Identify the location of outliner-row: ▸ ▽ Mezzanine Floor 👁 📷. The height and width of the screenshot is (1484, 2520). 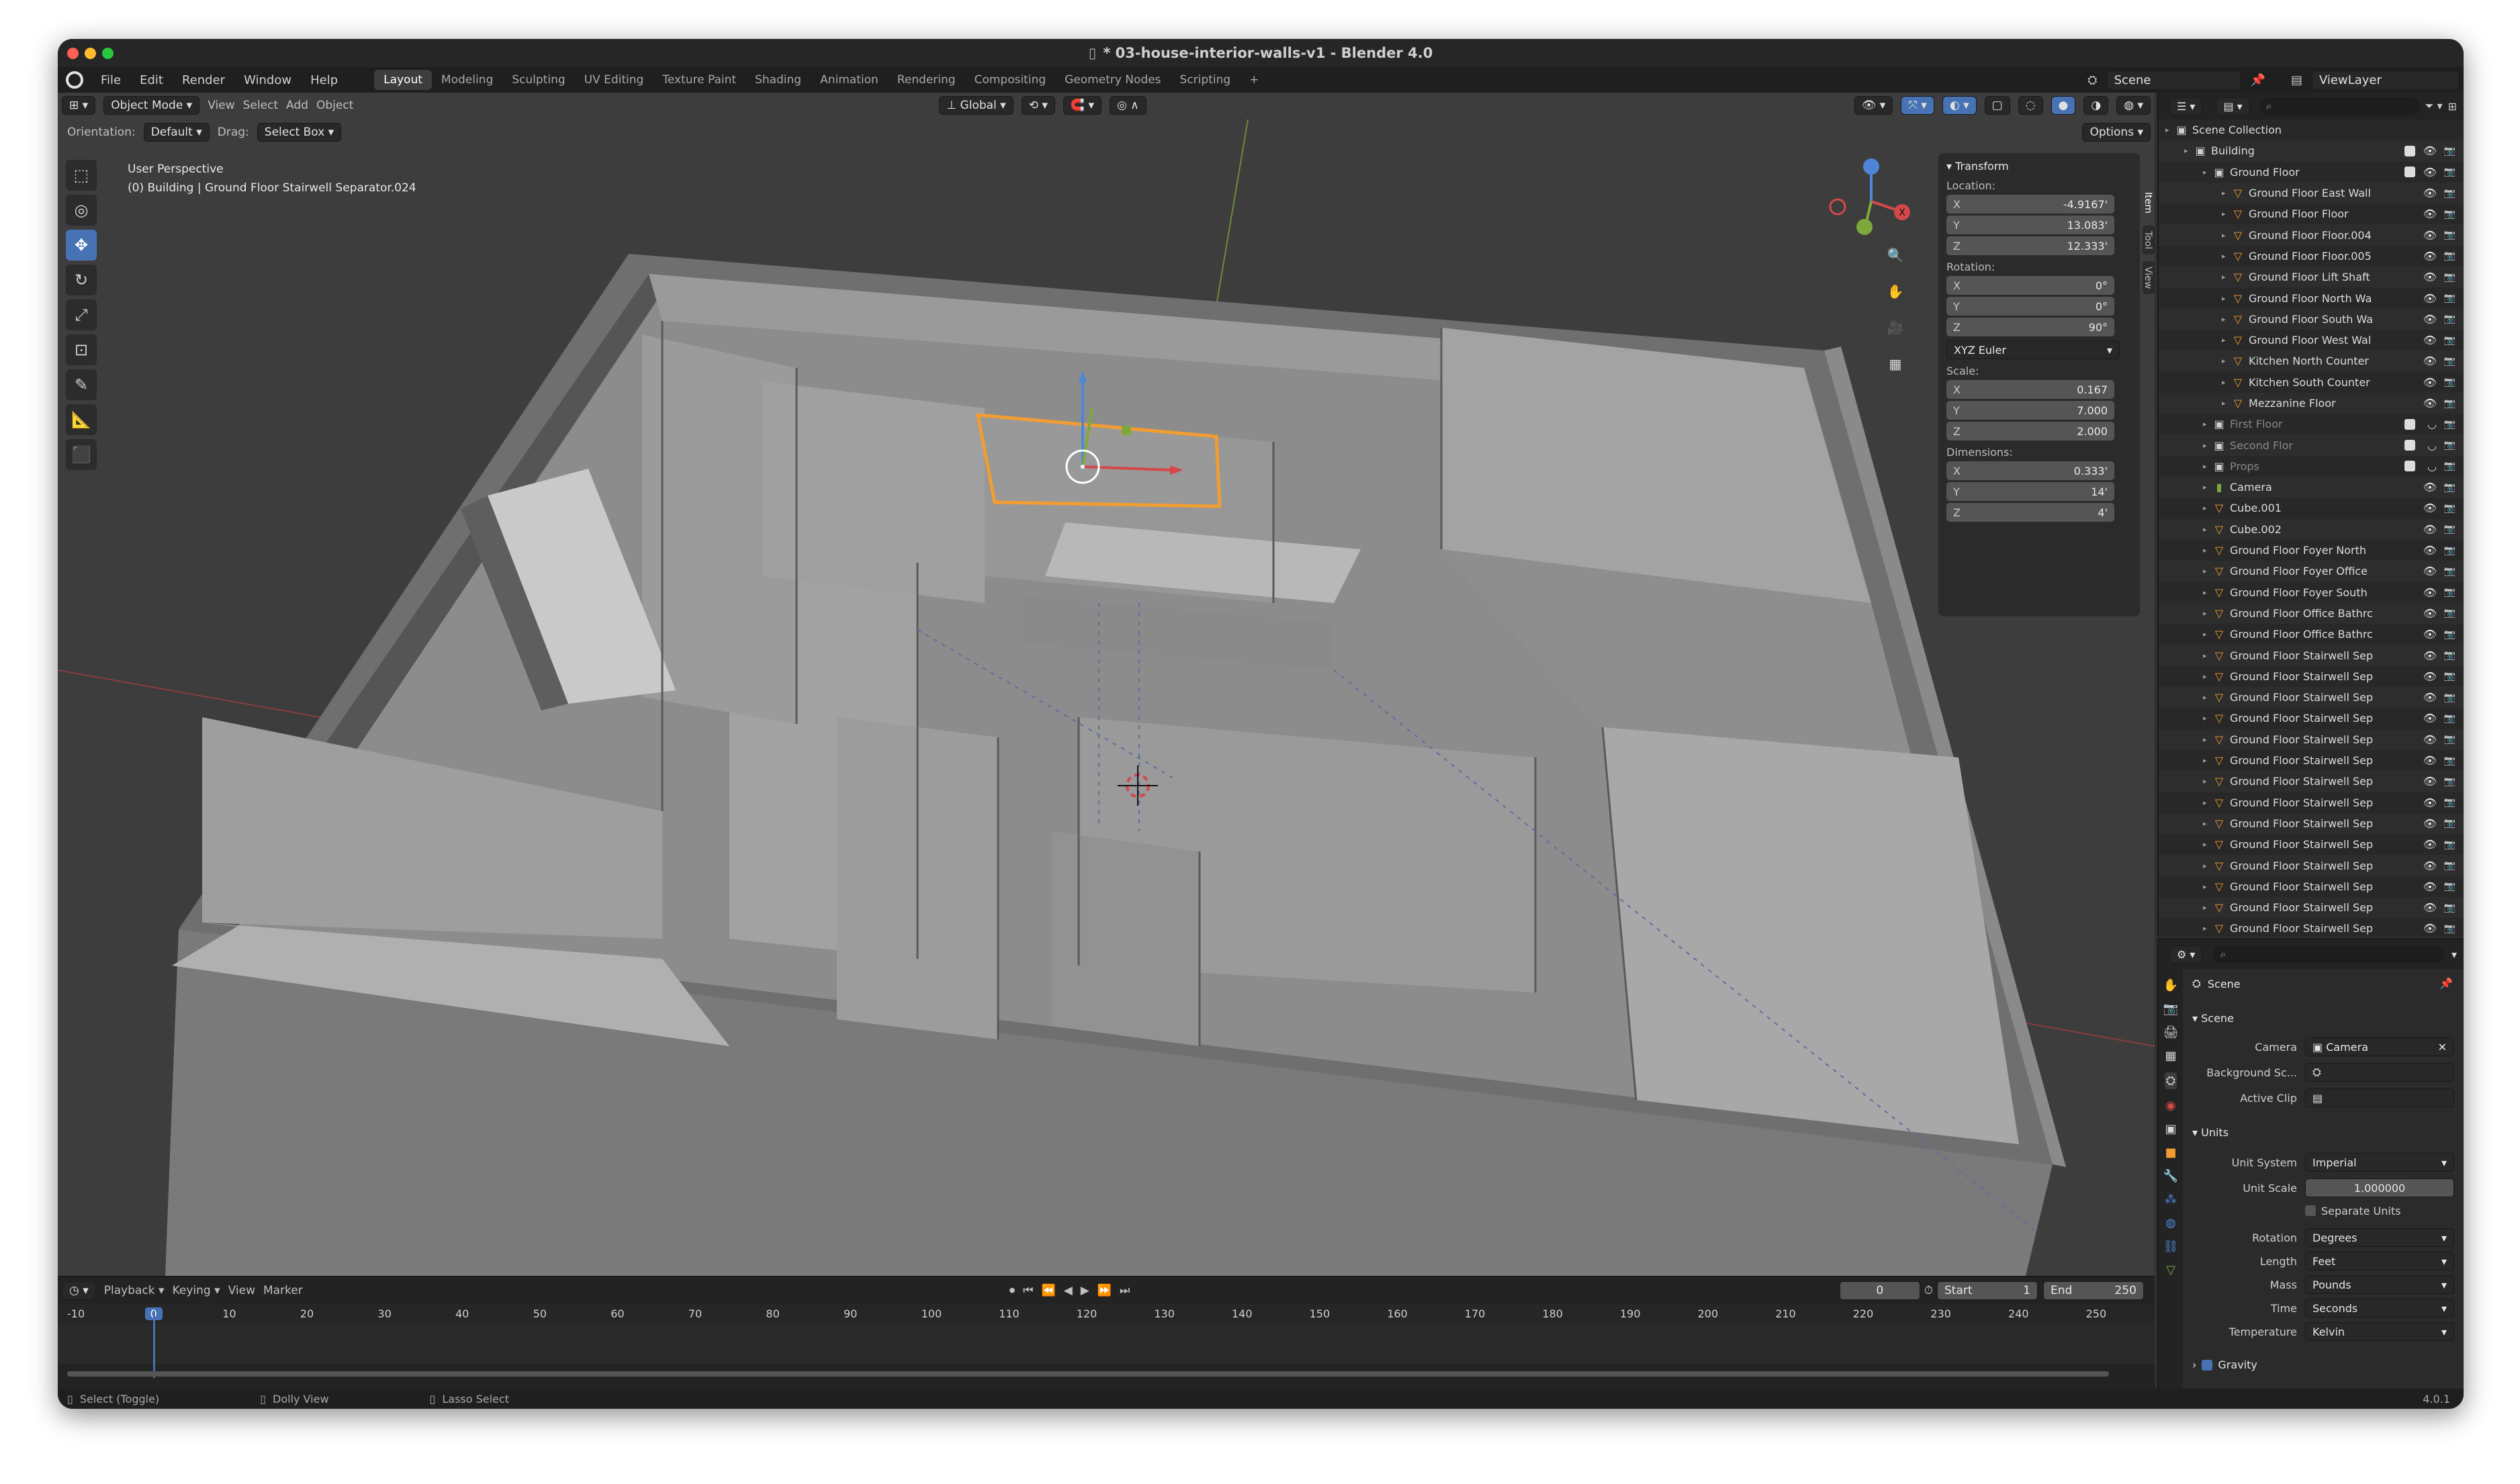
(2311, 403).